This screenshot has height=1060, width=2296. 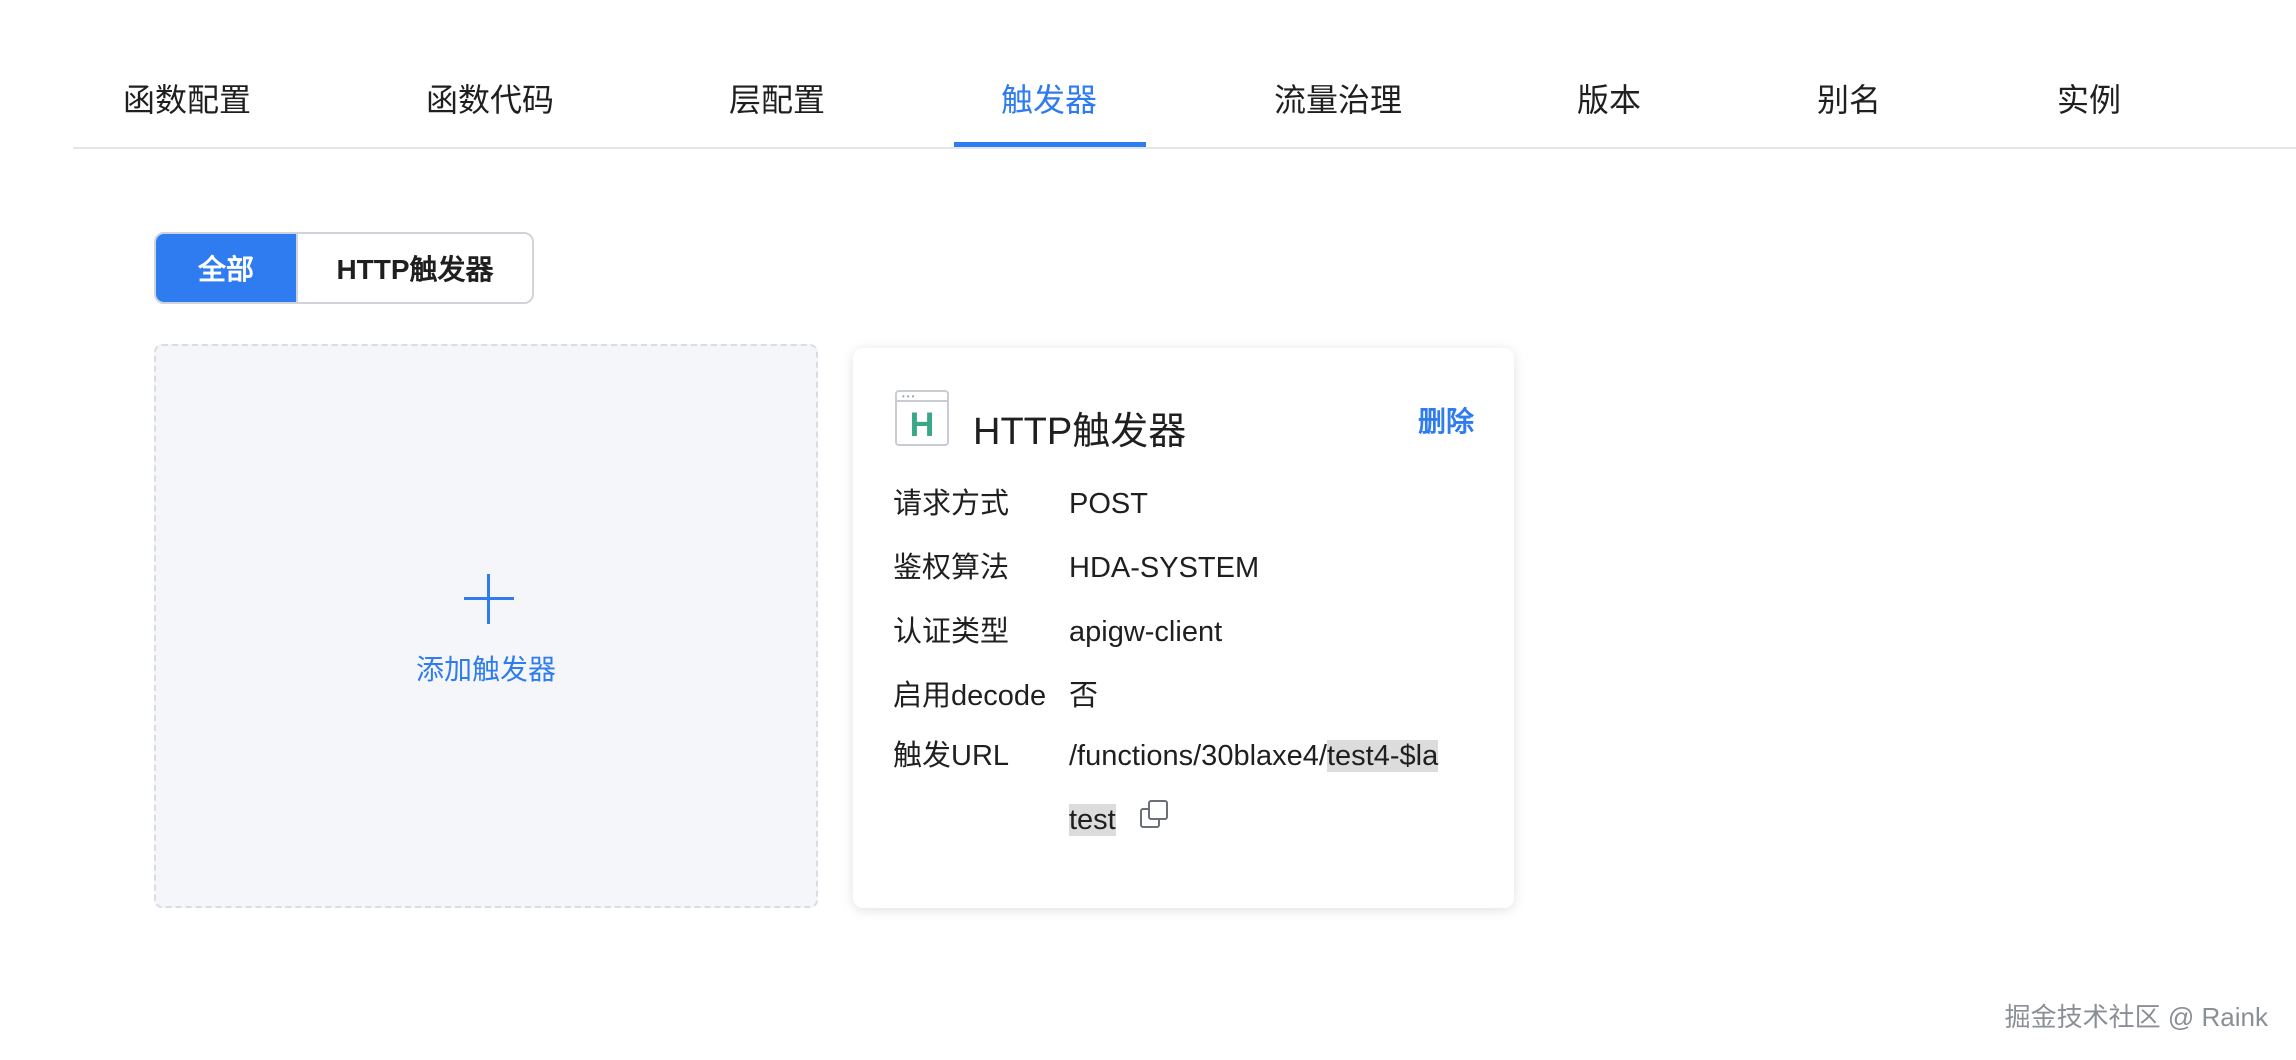 I want to click on tab-triggers: 触发器, so click(x=1049, y=100).